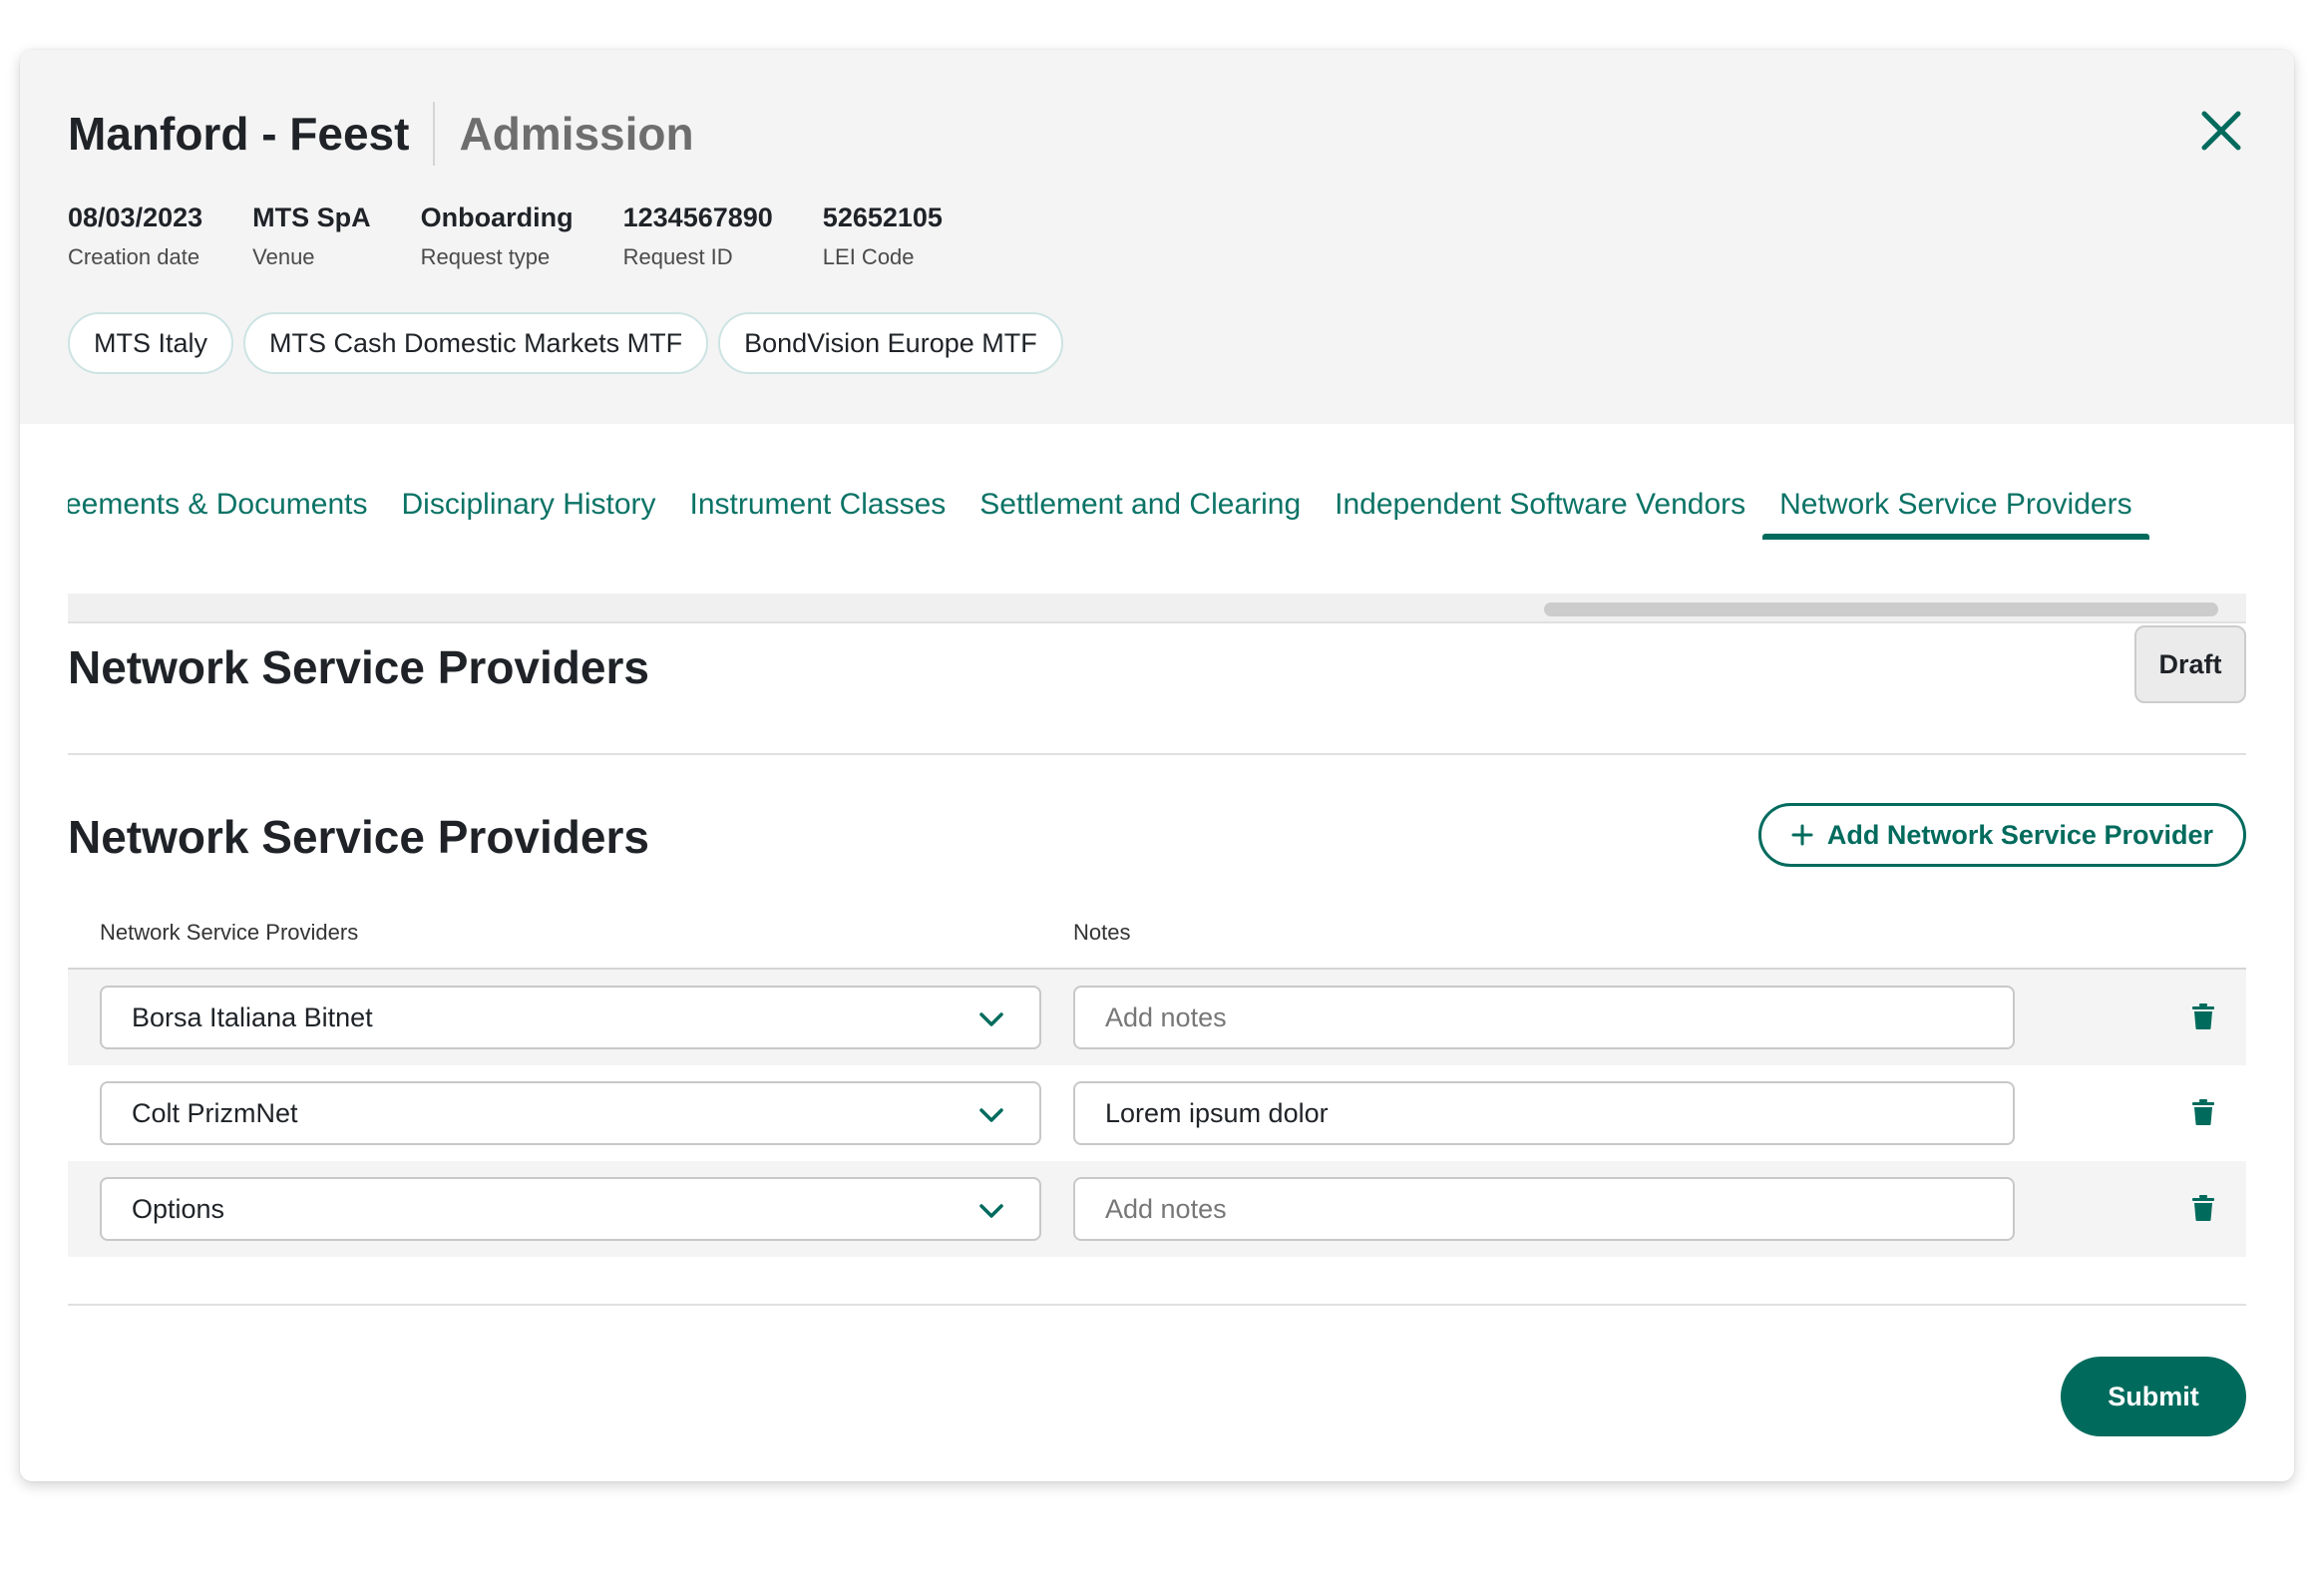 This screenshot has width=2314, height=1596. I want to click on add-network-service-provider-button: Add Network Service Provider, so click(2001, 835).